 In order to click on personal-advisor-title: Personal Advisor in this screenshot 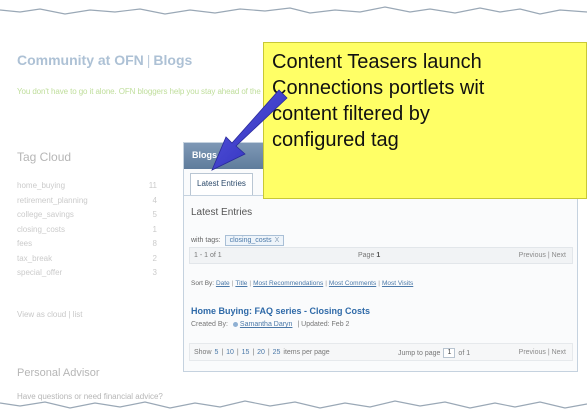, I will do `click(58, 373)`.